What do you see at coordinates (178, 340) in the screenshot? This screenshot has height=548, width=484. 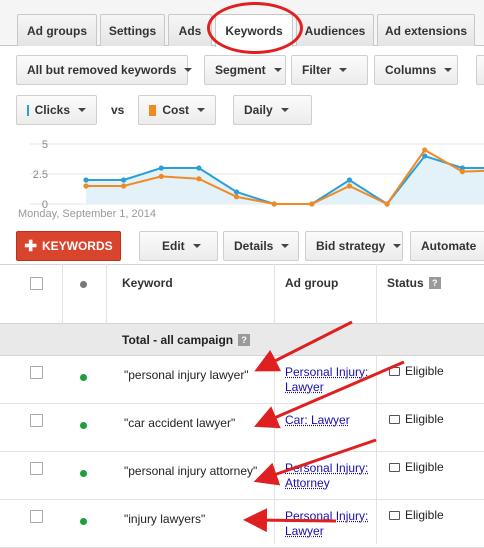 I see `total-label: Total - all campaign` at bounding box center [178, 340].